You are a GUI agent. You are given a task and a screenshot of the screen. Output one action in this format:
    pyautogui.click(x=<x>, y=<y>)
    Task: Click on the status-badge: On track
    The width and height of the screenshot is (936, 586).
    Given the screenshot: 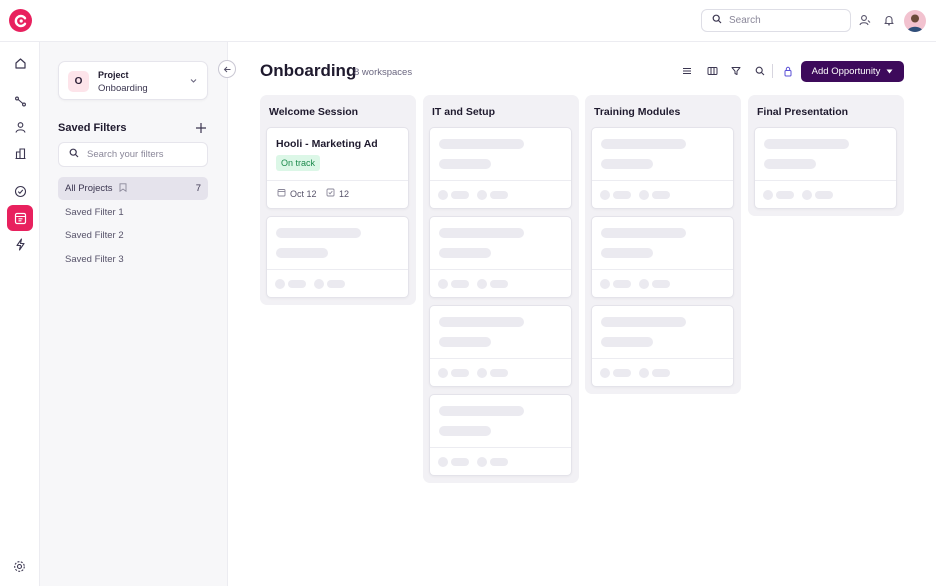 What is the action you would take?
    pyautogui.click(x=298, y=163)
    